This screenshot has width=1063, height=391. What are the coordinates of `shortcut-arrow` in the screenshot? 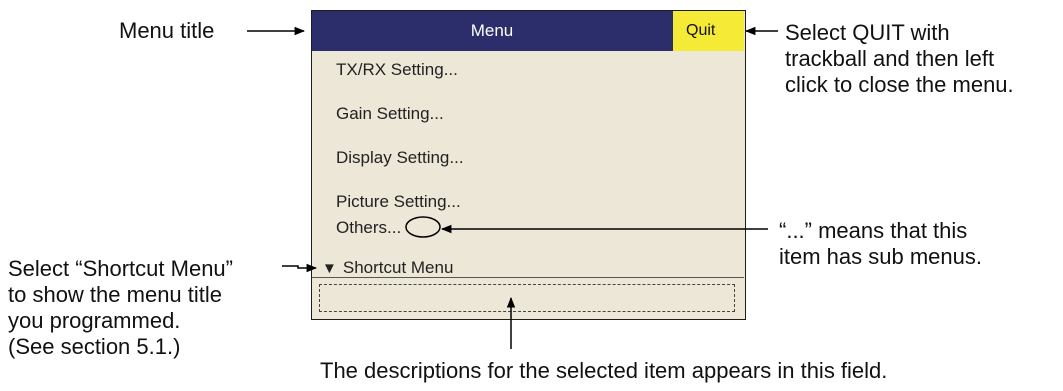 It's located at (300, 268).